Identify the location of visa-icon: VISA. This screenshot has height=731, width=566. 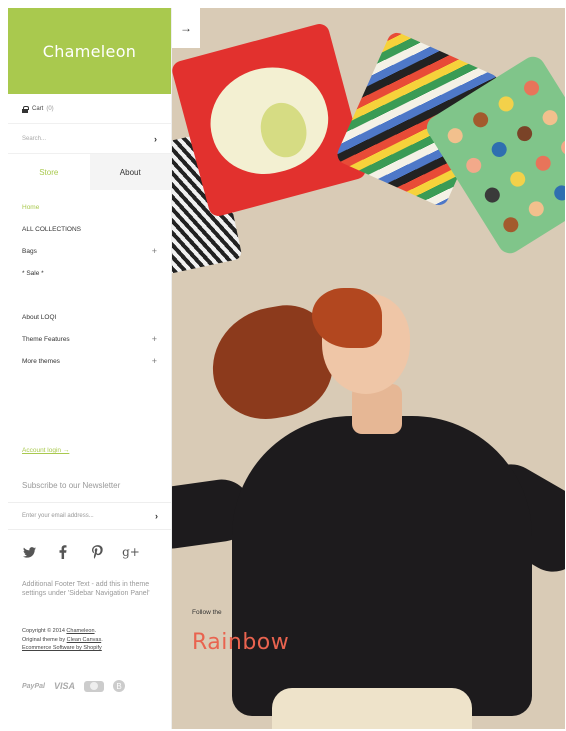
(64, 686).